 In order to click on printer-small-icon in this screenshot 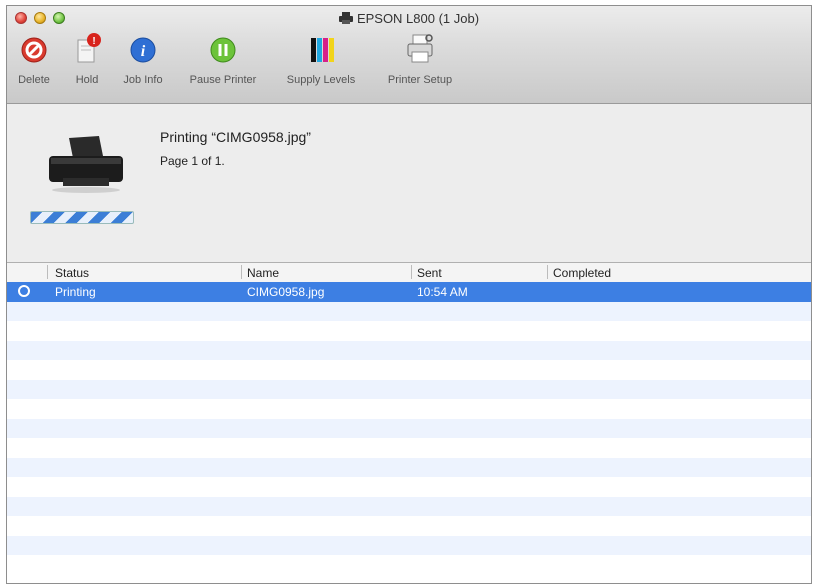, I will do `click(345, 18)`.